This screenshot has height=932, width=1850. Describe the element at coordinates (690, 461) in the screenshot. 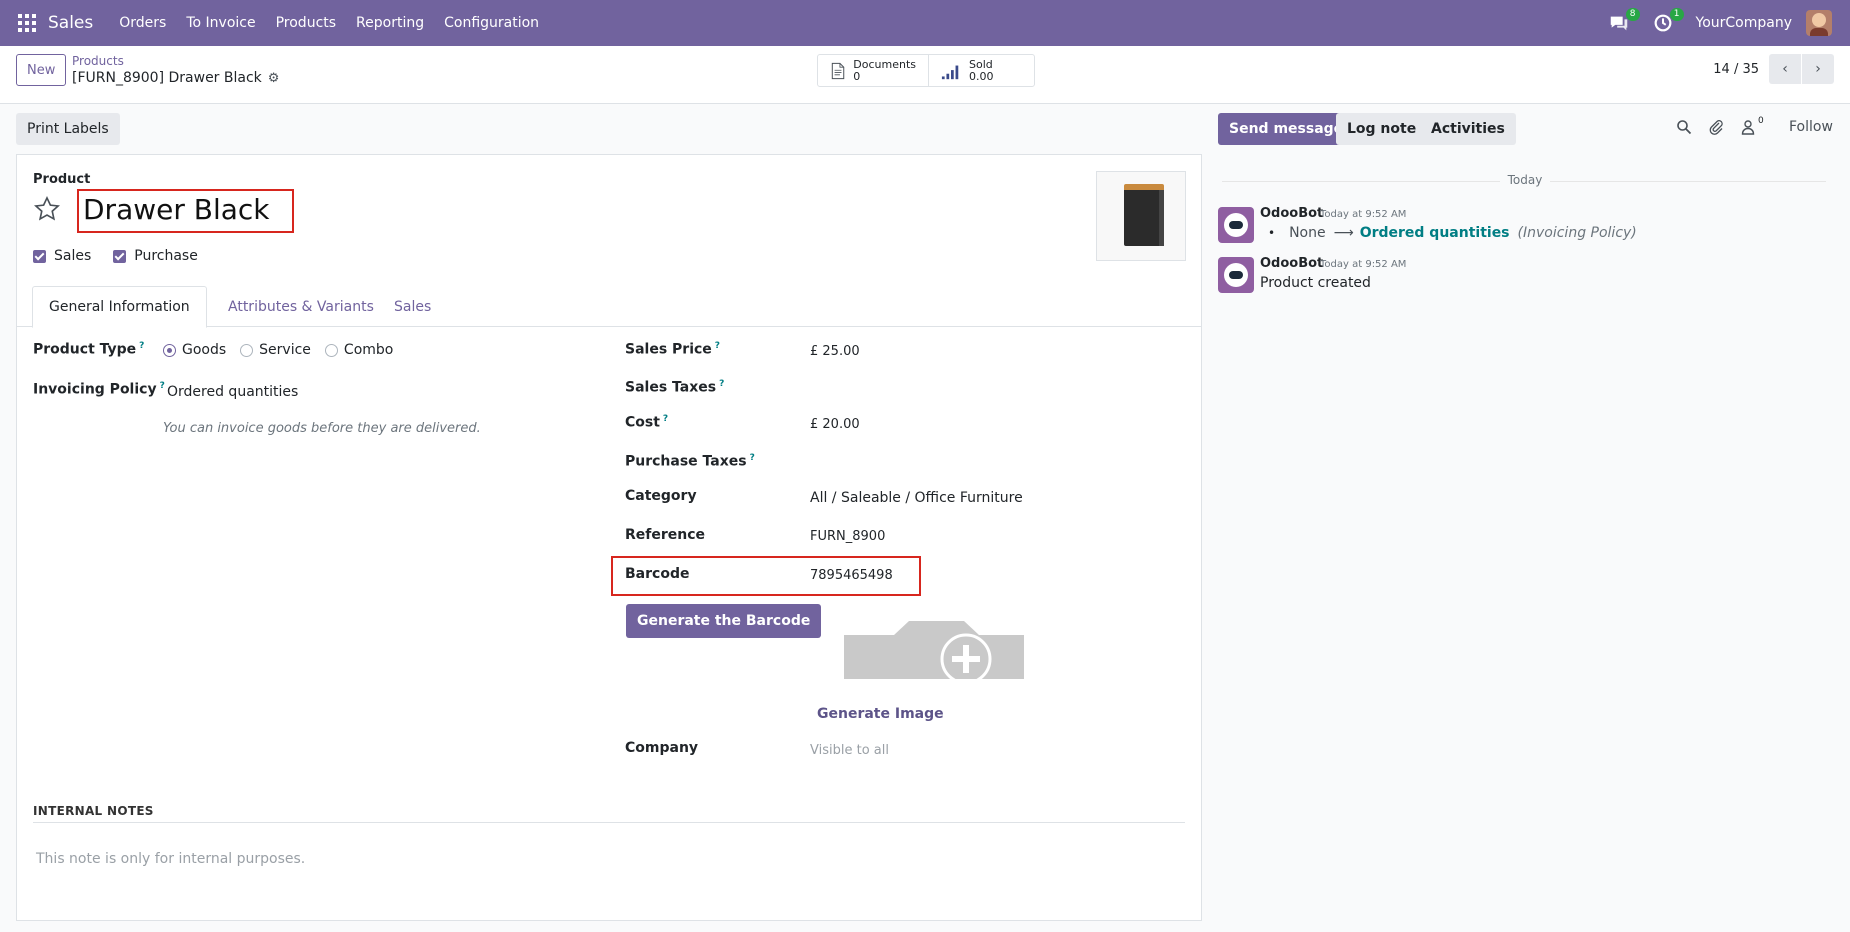

I see `purchase-taxes-label: Purchase Taxes?` at that location.